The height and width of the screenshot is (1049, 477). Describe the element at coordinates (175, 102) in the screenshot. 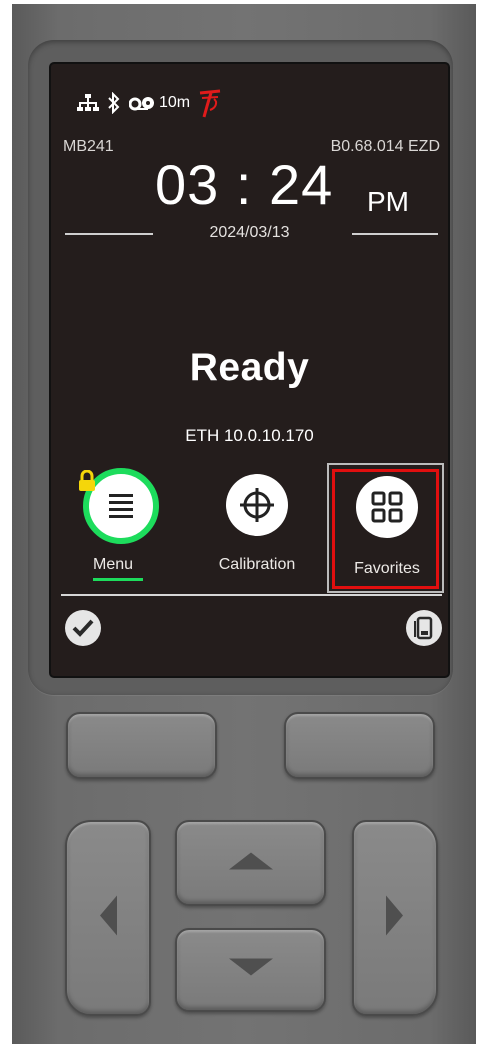

I see `ribbon-remaining: 10m` at that location.